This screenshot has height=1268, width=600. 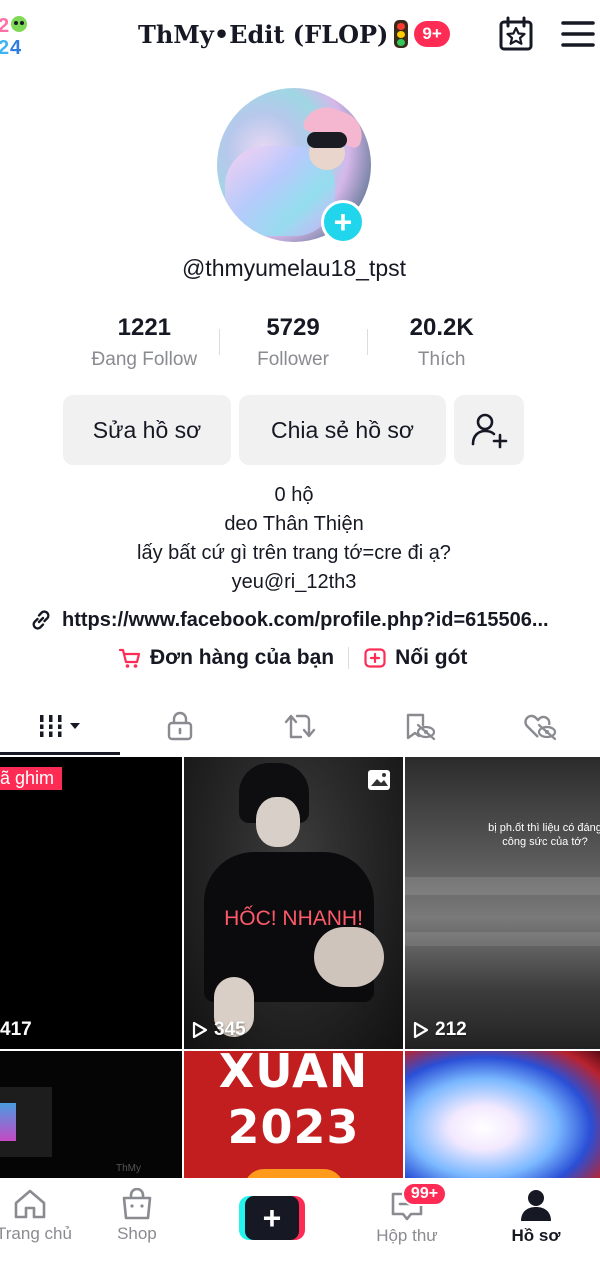 I want to click on video-tile: ã ghim 417, so click(x=91, y=903).